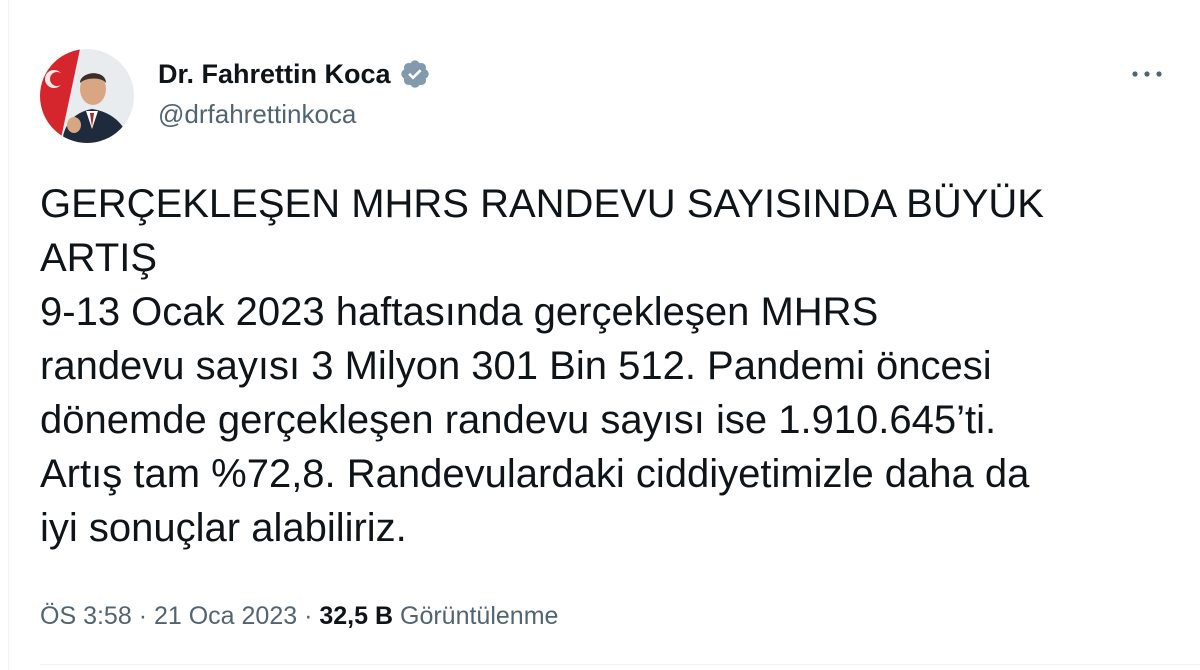  I want to click on verified-badge-icon, so click(414, 74).